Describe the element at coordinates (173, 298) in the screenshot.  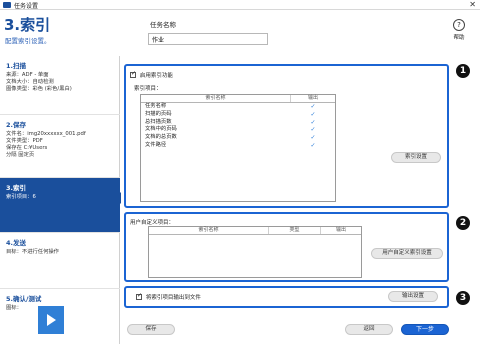
I see `output-file-label: 将索引项目输出到文件` at that location.